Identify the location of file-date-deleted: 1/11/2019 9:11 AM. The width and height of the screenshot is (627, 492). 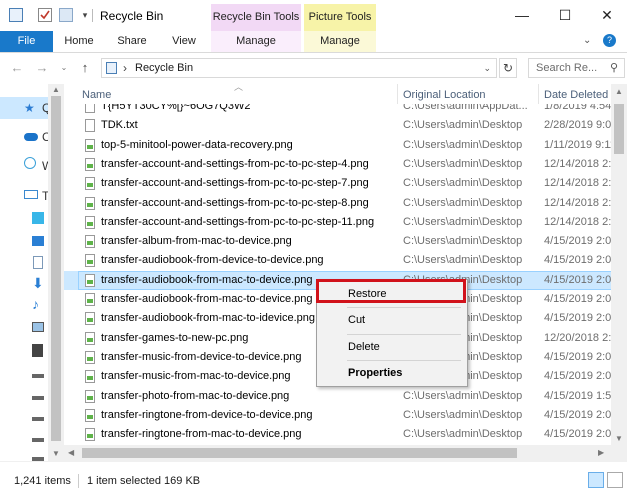
(577, 145).